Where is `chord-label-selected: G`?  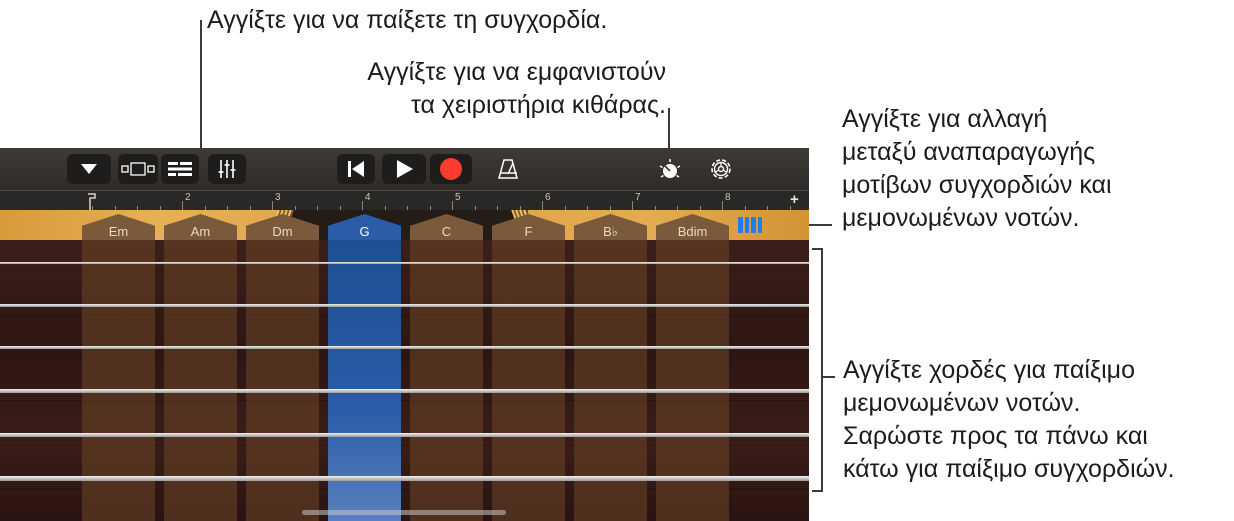 chord-label-selected: G is located at coordinates (364, 231).